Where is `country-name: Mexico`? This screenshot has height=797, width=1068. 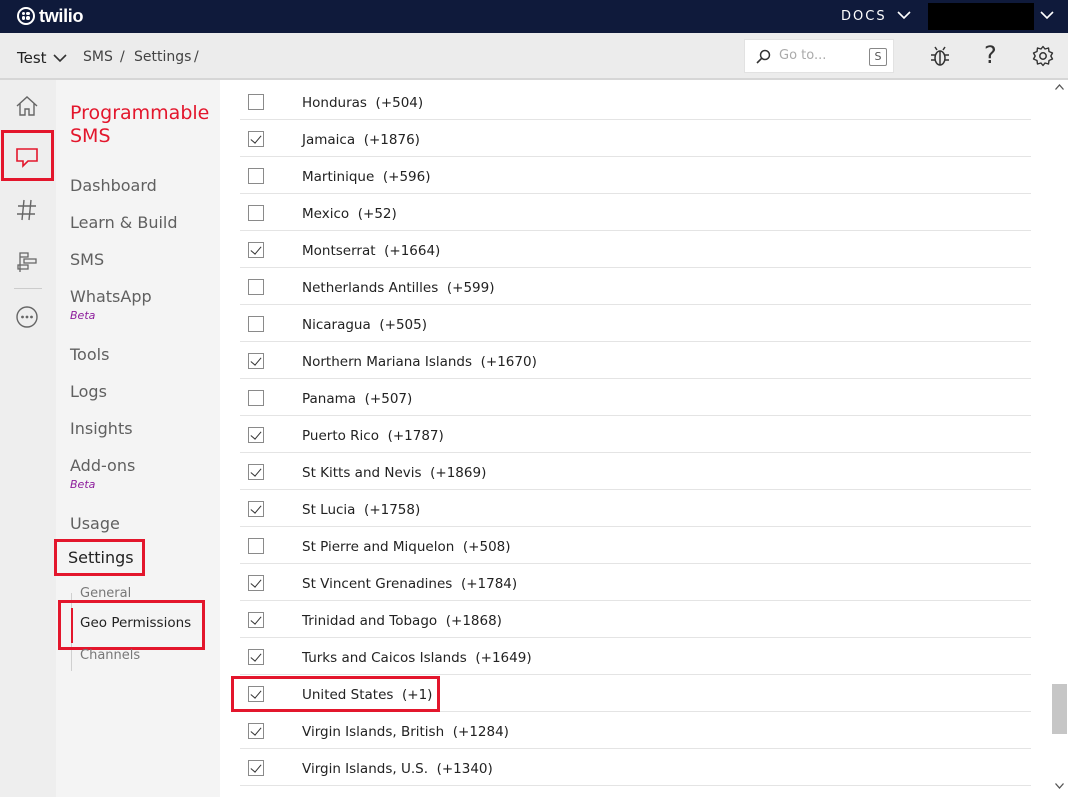 country-name: Mexico is located at coordinates (326, 214).